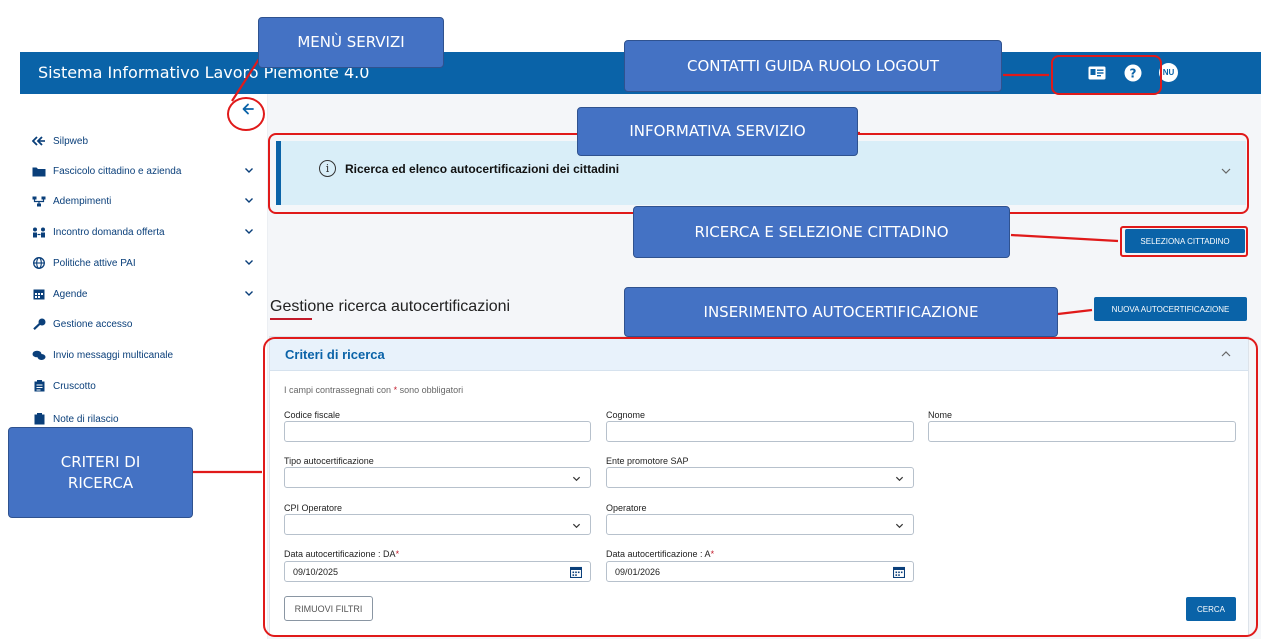  I want to click on menu-highlight, so click(246, 114).